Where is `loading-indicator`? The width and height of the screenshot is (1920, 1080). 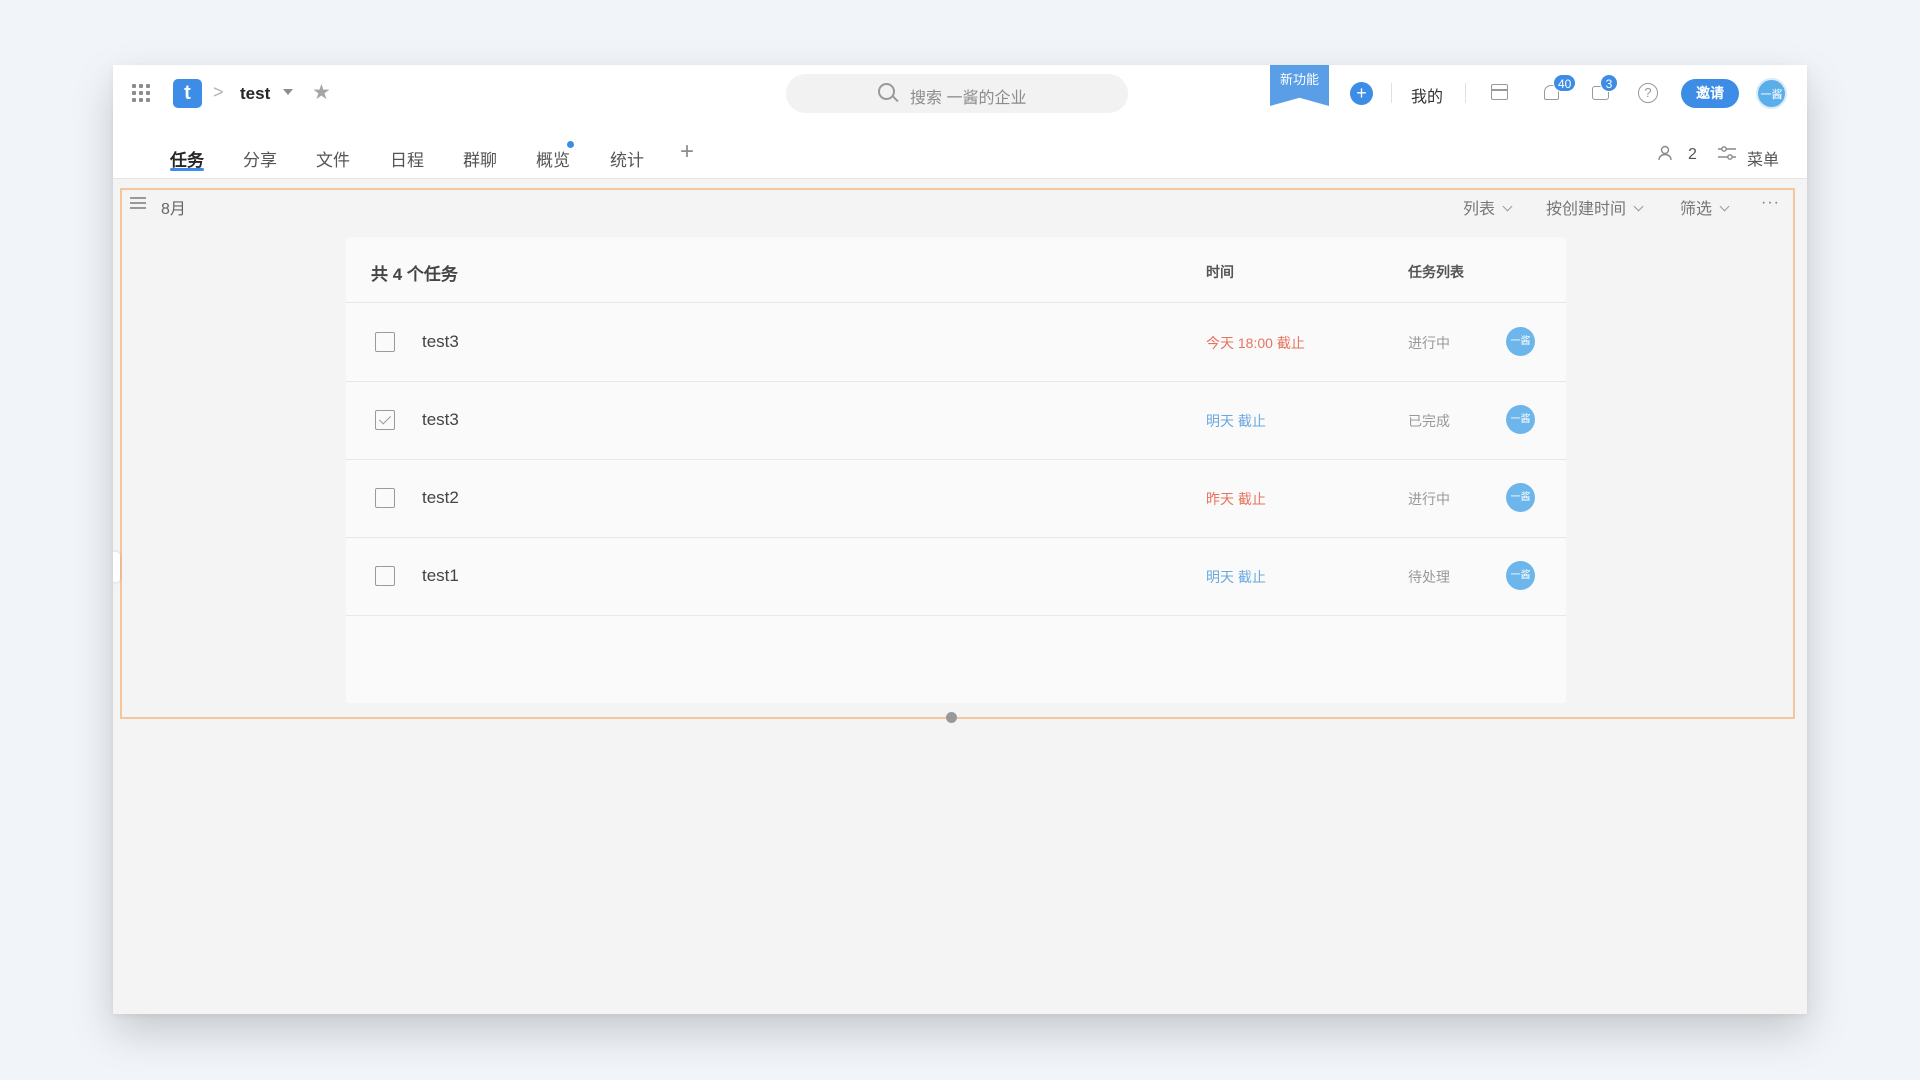
loading-indicator is located at coordinates (951, 717).